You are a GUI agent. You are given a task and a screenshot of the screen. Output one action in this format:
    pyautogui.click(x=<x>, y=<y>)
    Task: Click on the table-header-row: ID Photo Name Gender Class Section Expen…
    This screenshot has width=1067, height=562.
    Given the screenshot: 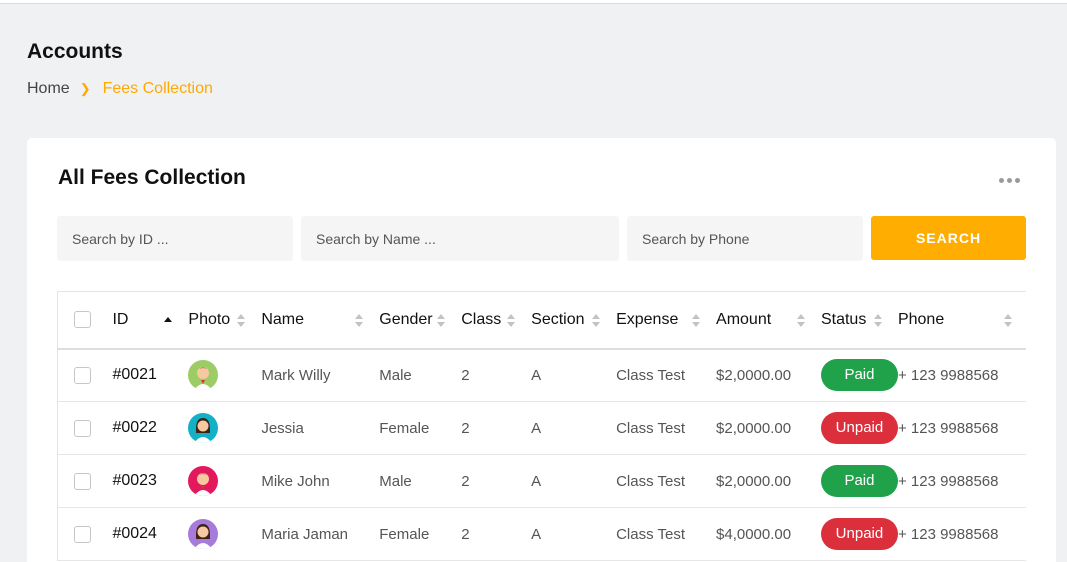 What is the action you would take?
    pyautogui.click(x=541, y=320)
    